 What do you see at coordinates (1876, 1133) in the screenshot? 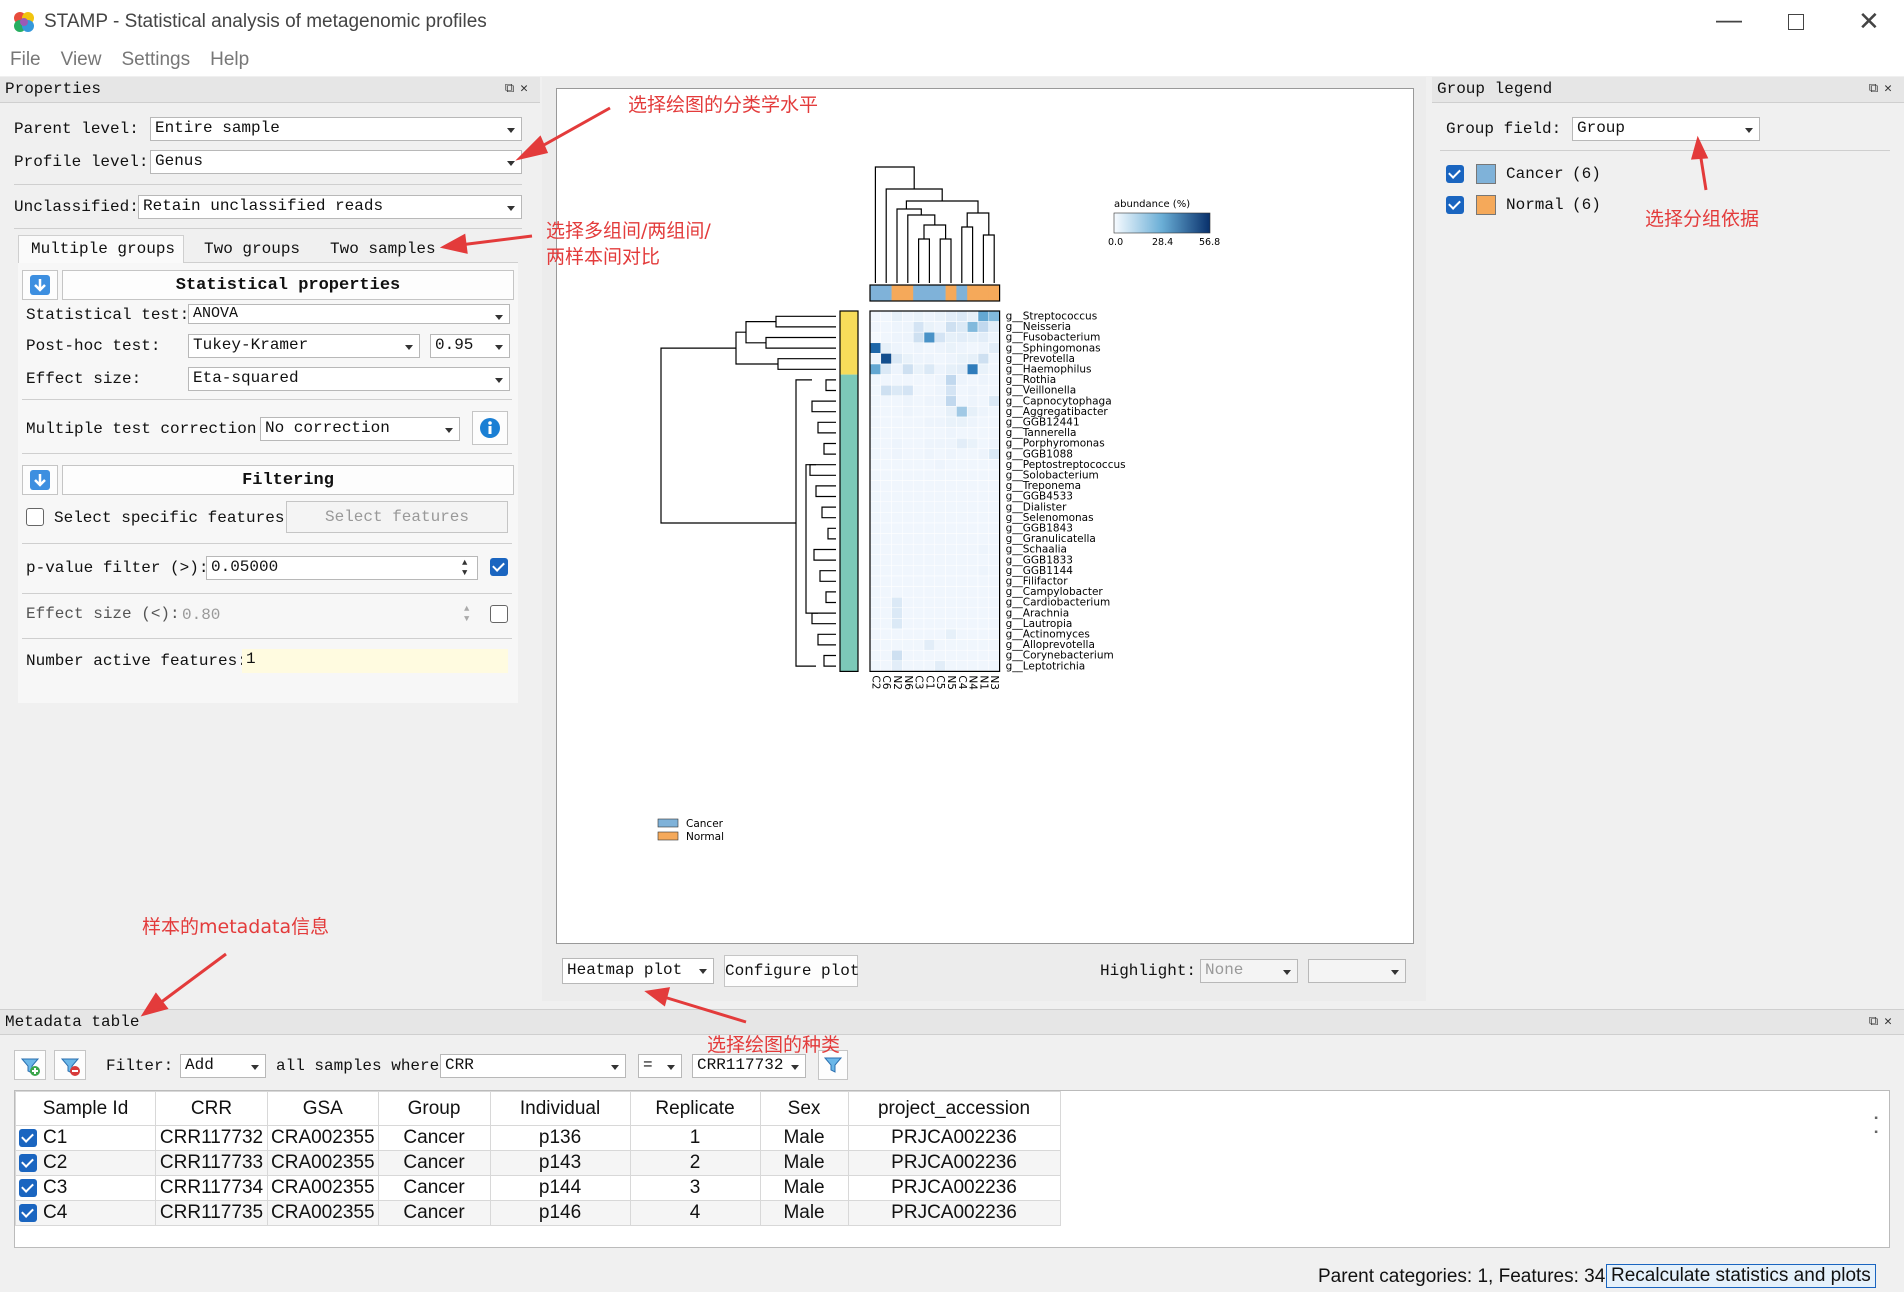
I see `table-scrollbar: ▪ ▪` at bounding box center [1876, 1133].